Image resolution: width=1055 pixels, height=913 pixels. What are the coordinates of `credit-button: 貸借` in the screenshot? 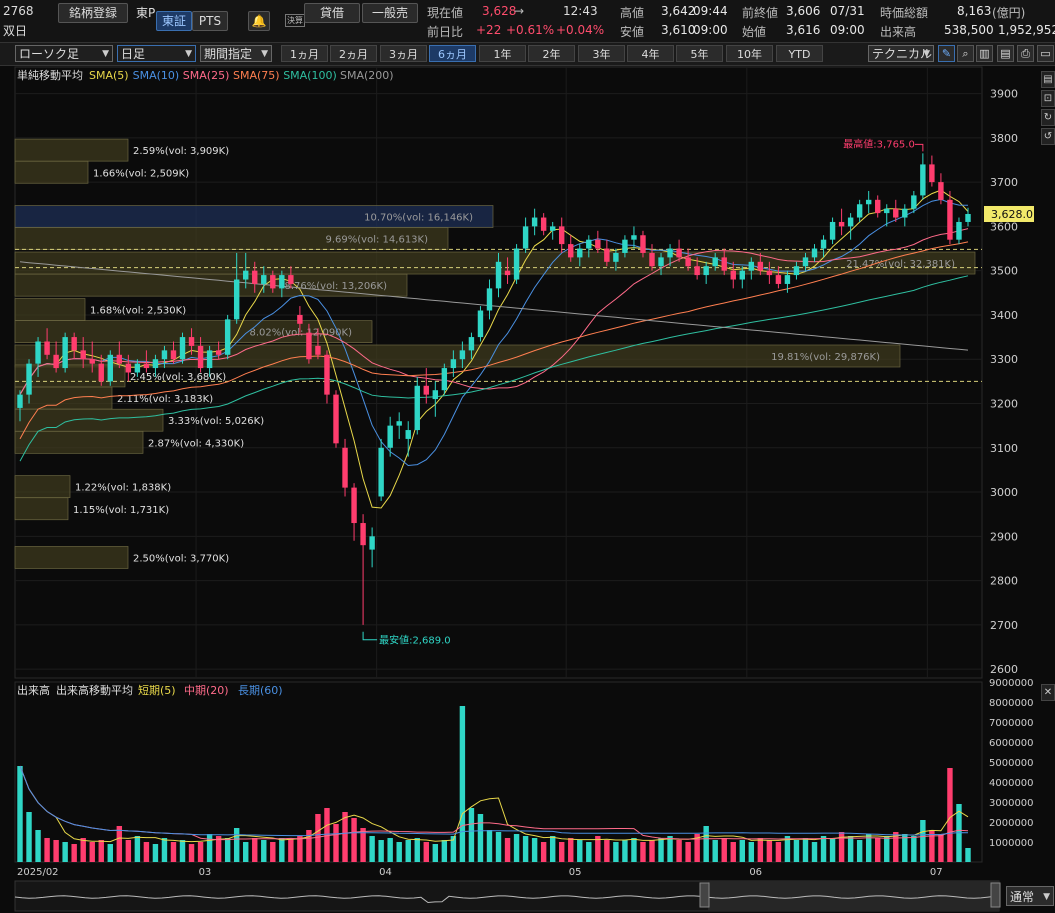 It's located at (332, 13).